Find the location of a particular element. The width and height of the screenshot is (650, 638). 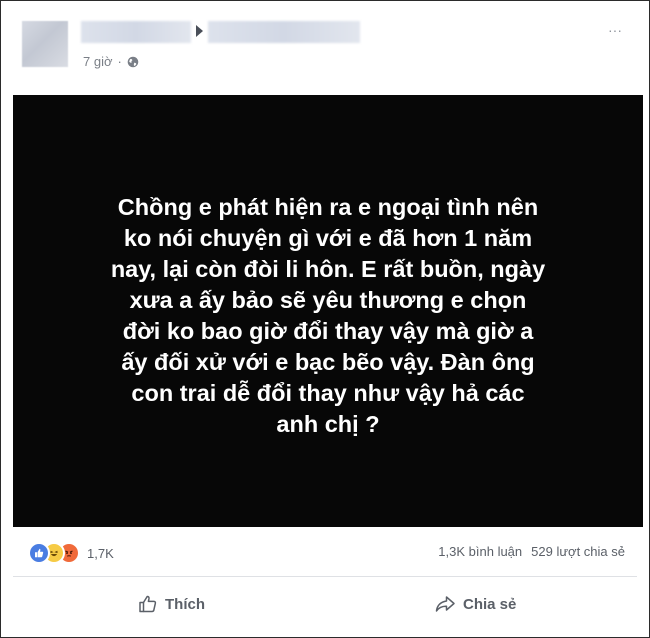

share-button: Chia sẻ is located at coordinates (475, 604).